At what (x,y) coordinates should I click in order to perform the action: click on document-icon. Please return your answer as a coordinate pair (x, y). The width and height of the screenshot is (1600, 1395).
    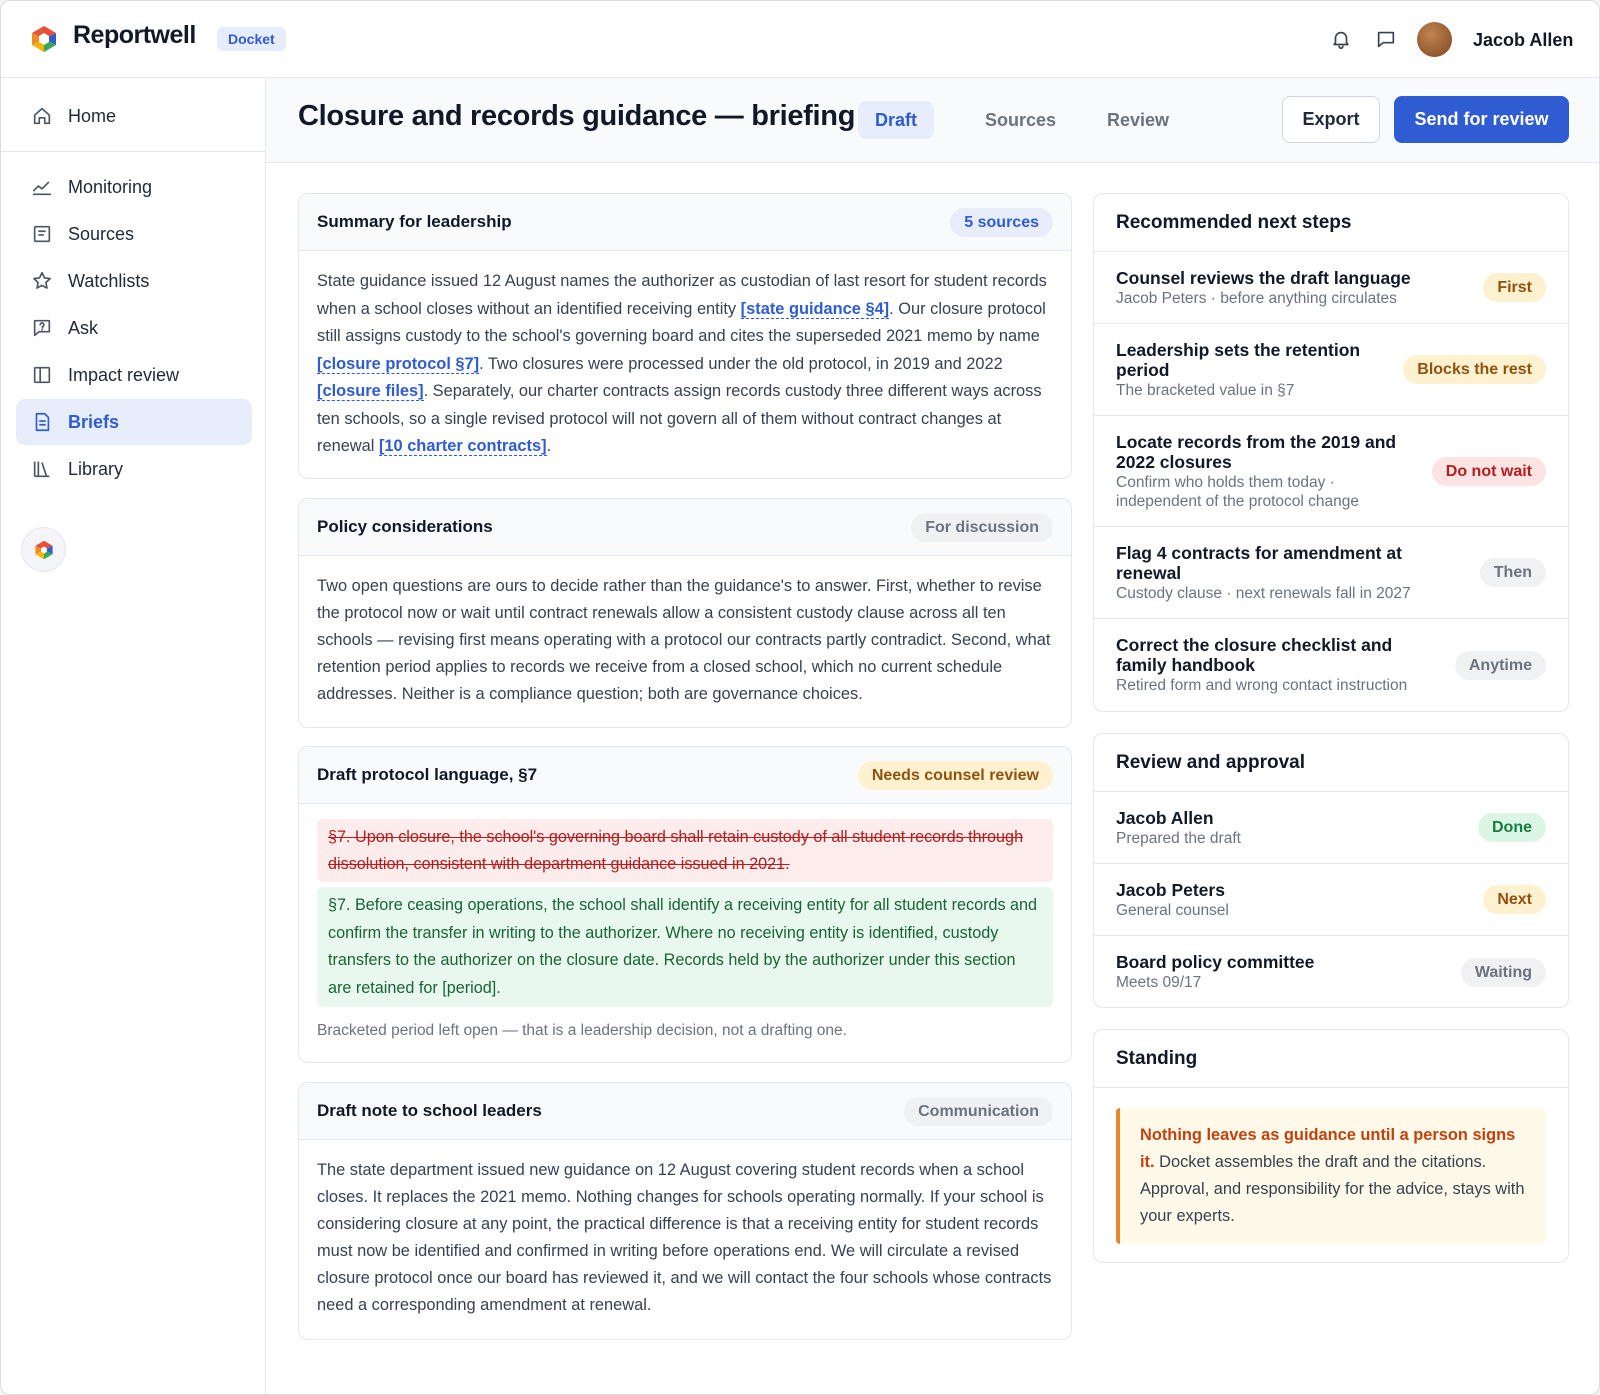
    Looking at the image, I should click on (42, 234).